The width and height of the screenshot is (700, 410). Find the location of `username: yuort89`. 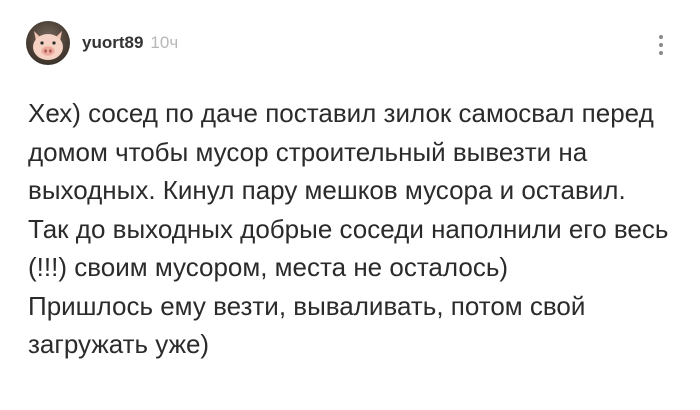

username: yuort89 is located at coordinates (112, 43).